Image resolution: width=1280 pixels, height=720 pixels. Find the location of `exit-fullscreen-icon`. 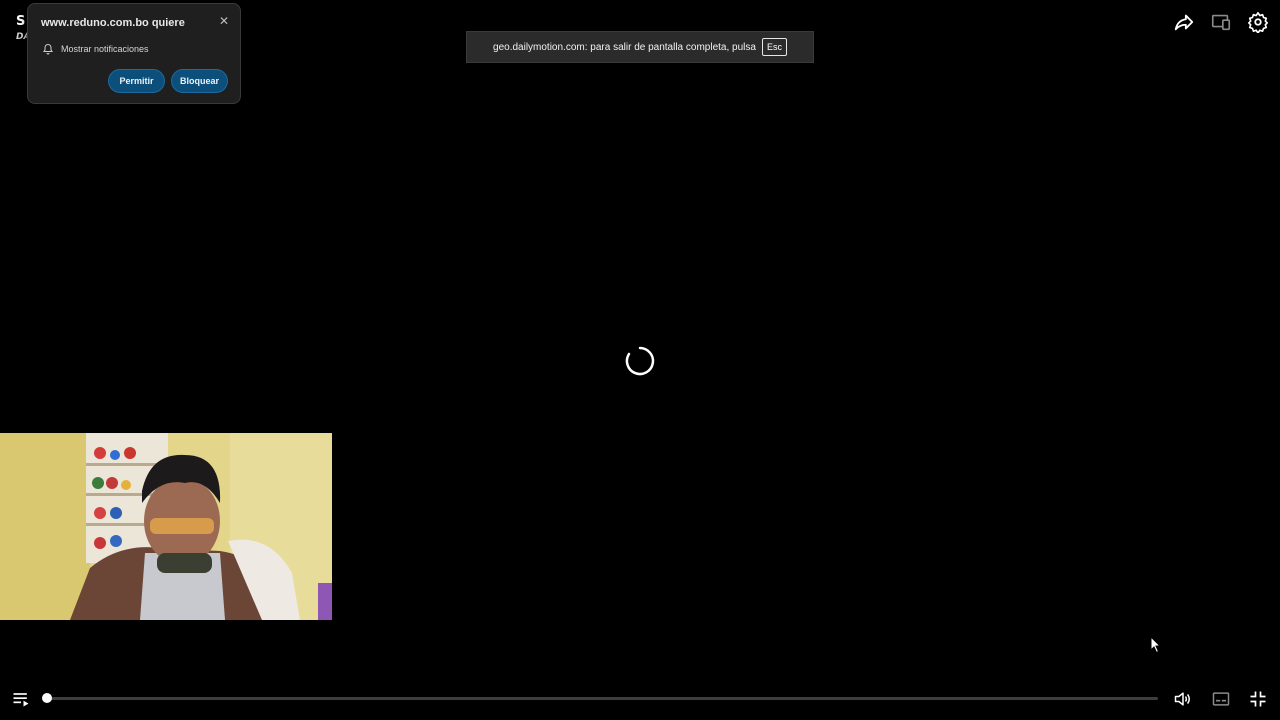

exit-fullscreen-icon is located at coordinates (1258, 699).